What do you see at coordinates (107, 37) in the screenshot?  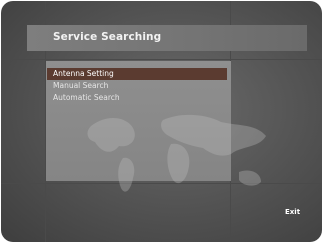 I see `page-title: Service Searching` at bounding box center [107, 37].